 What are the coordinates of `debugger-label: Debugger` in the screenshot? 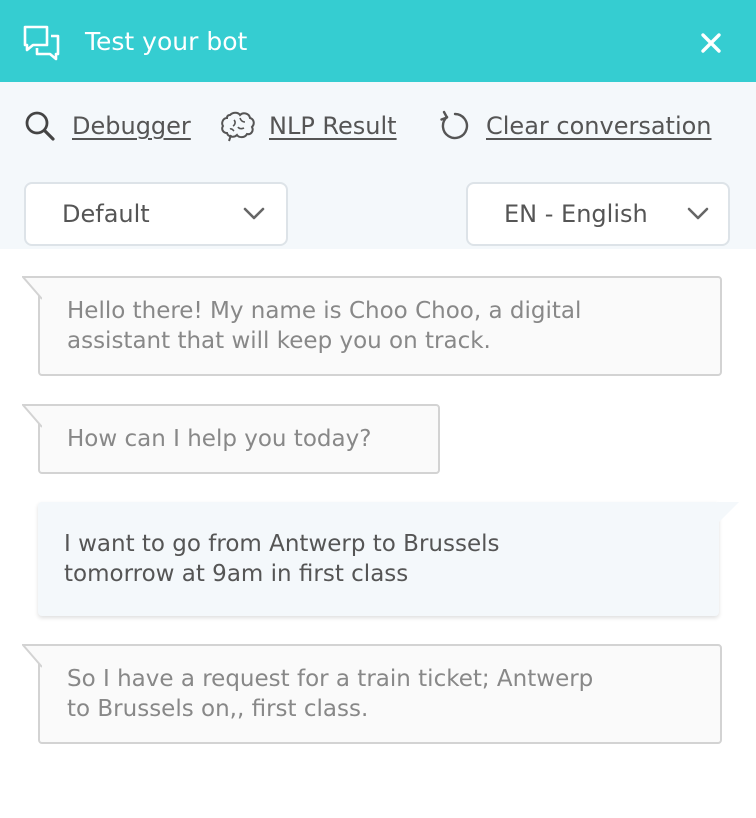 It's located at (131, 126).